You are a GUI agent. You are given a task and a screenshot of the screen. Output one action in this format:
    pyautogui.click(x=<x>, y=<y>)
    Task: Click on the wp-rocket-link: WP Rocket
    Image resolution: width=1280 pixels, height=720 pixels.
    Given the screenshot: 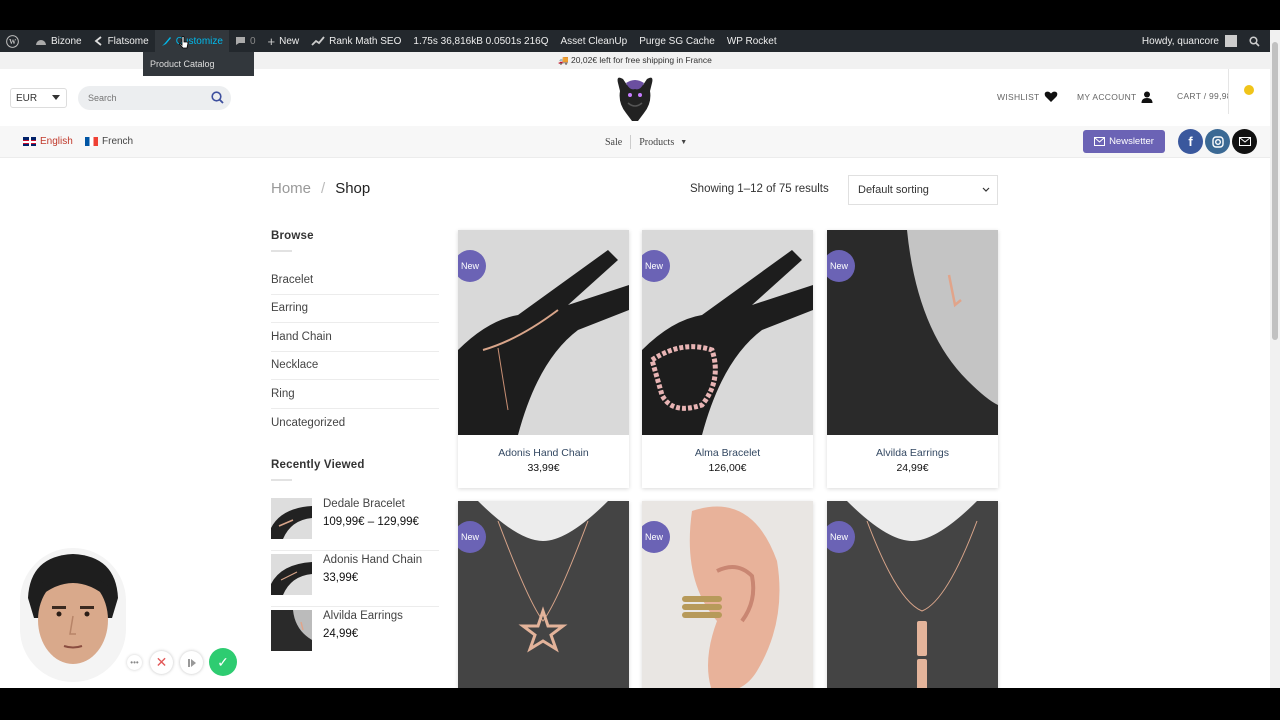 What is the action you would take?
    pyautogui.click(x=752, y=41)
    